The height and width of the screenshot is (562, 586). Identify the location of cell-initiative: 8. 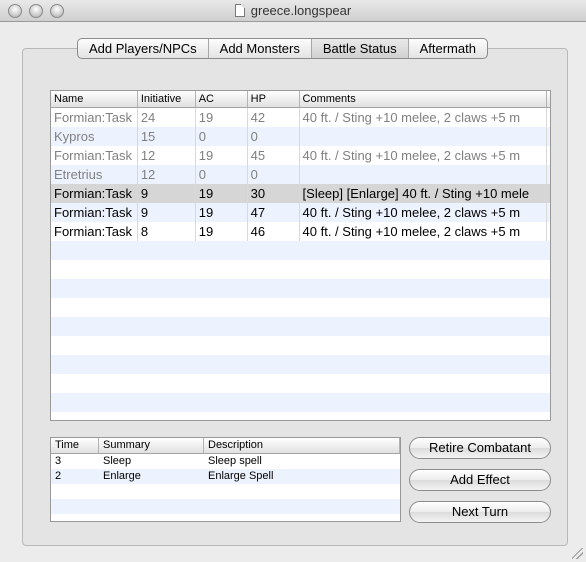
(167, 231).